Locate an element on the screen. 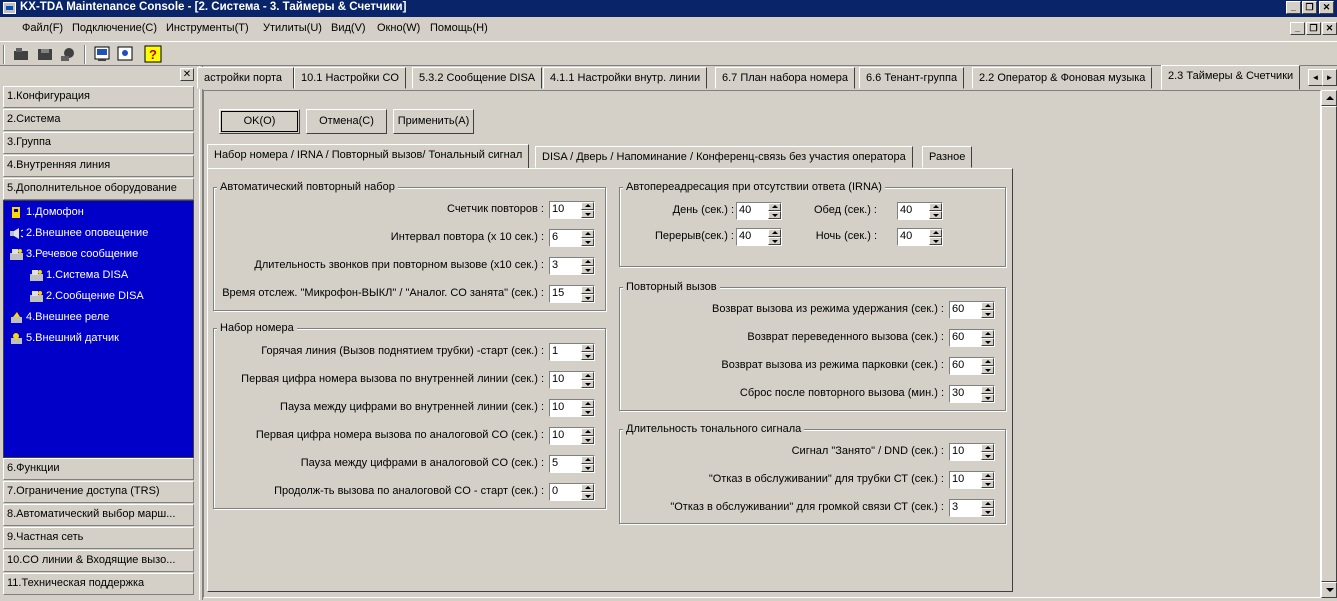 This screenshot has height=601, width=1337. reorder-tone-handsfree-spinner: 3 is located at coordinates (972, 508).